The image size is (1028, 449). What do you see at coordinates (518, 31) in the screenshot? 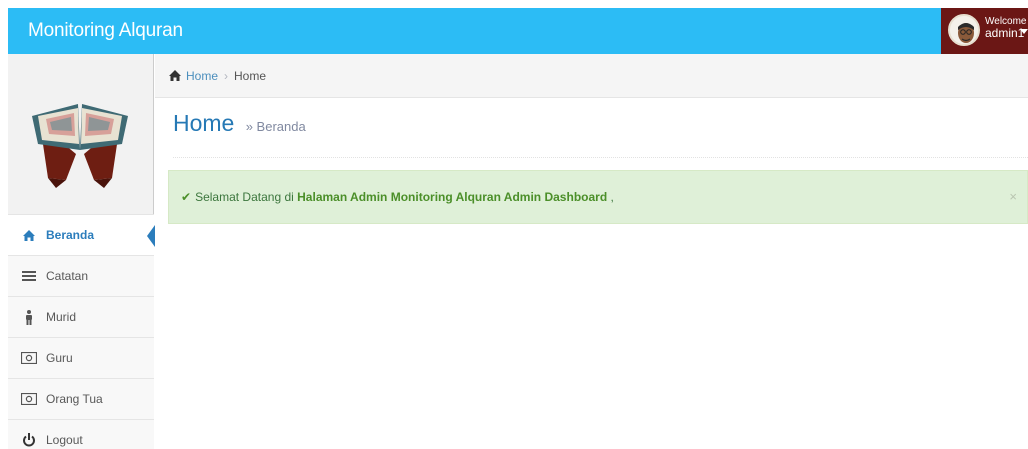
I see `top-navbar: Monitoring Alquran Welcome admin1` at bounding box center [518, 31].